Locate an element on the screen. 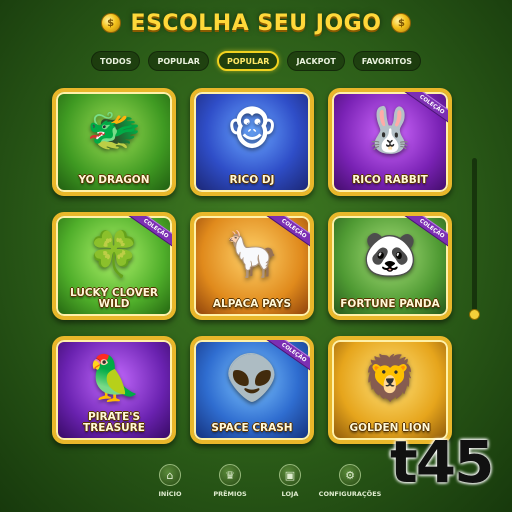 The width and height of the screenshot is (512, 512). game-card-rico-rabbit: 🐰 COLEÇÃO RICO RABBIT is located at coordinates (390, 142).